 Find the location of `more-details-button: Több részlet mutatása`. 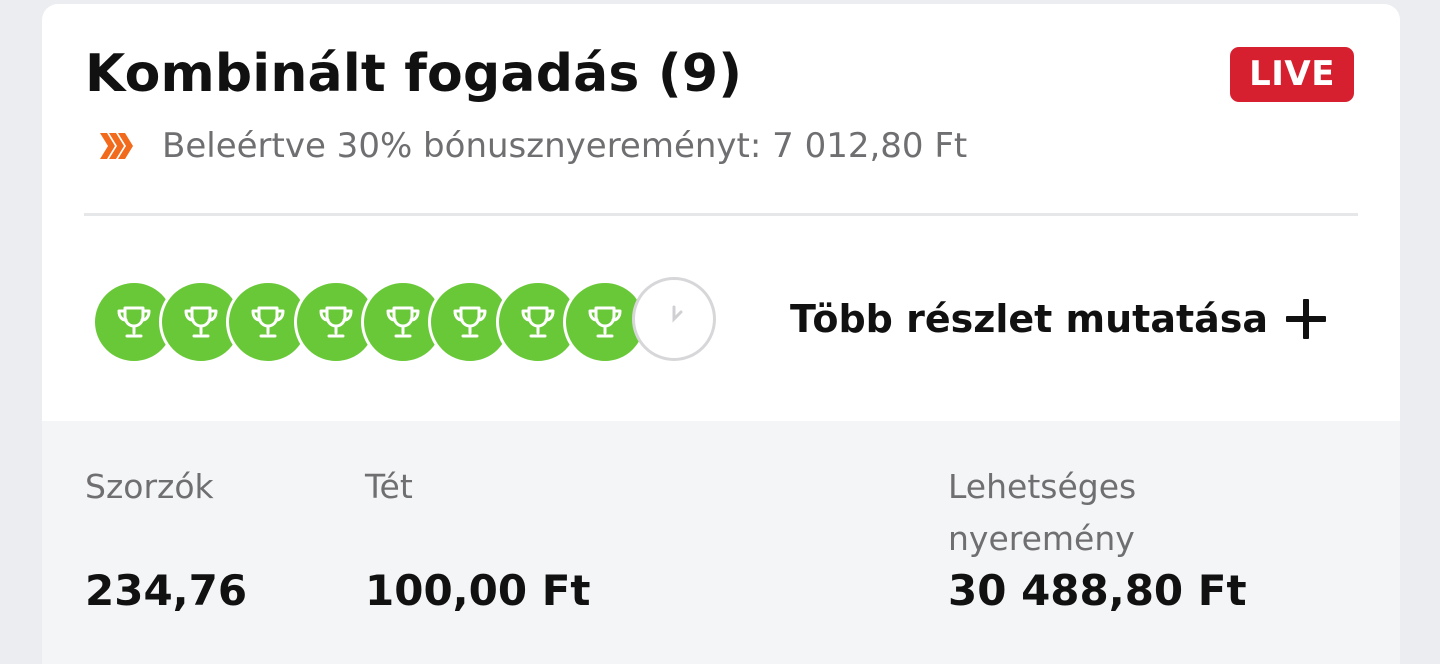

more-details-button: Több részlet mutatása is located at coordinates (1058, 319).